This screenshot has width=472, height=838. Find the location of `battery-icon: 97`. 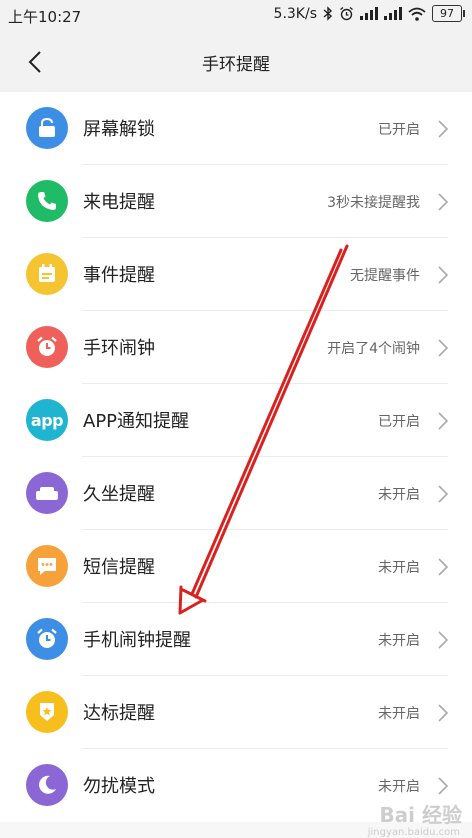

battery-icon: 97 is located at coordinates (448, 13).